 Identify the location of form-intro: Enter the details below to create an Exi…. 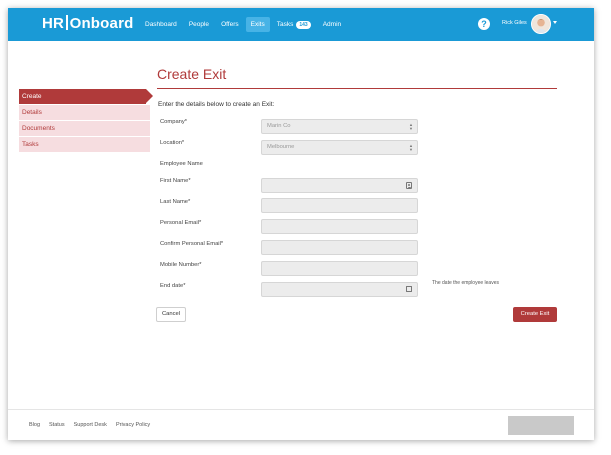
(216, 104).